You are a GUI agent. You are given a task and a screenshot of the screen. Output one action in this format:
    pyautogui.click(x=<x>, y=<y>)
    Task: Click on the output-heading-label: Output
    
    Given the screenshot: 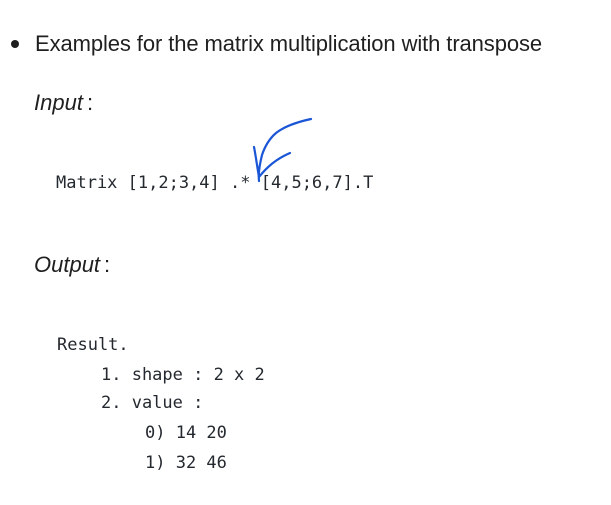 What is the action you would take?
    pyautogui.click(x=67, y=264)
    